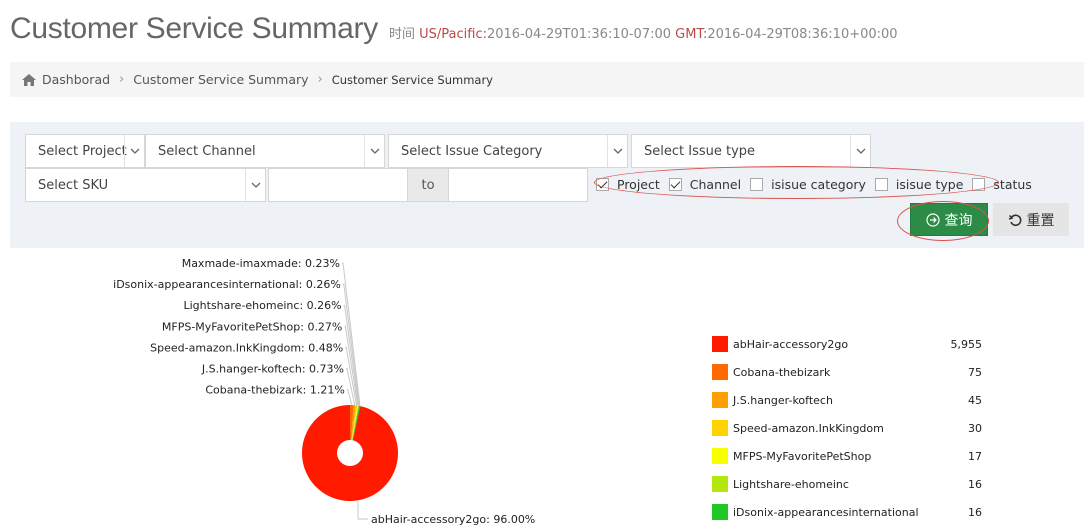 The height and width of the screenshot is (528, 1089). I want to click on query-button: 查询, so click(949, 219).